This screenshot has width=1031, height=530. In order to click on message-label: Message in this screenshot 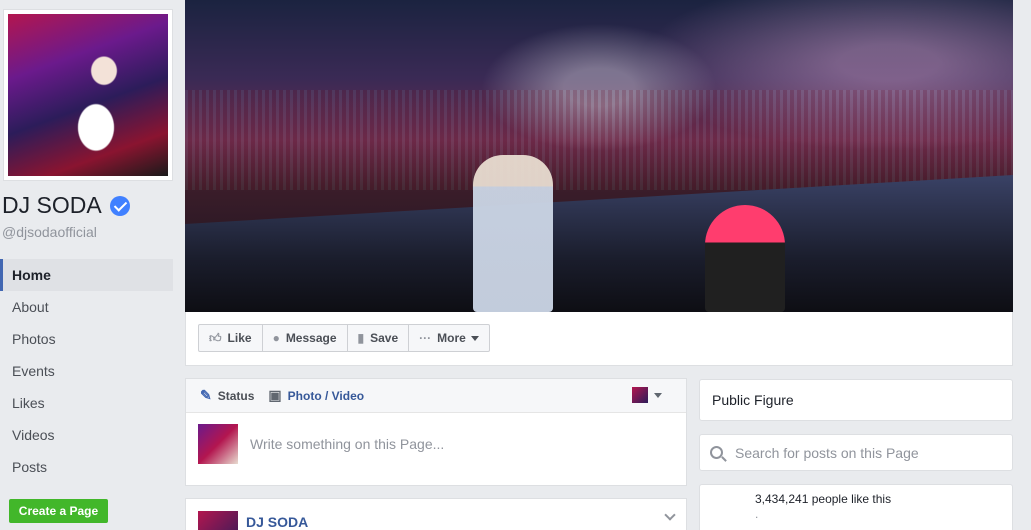, I will do `click(311, 338)`.